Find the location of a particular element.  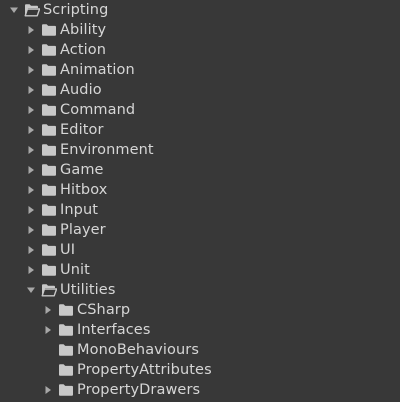

tree-item-hitbox: Hitbox is located at coordinates (200, 190).